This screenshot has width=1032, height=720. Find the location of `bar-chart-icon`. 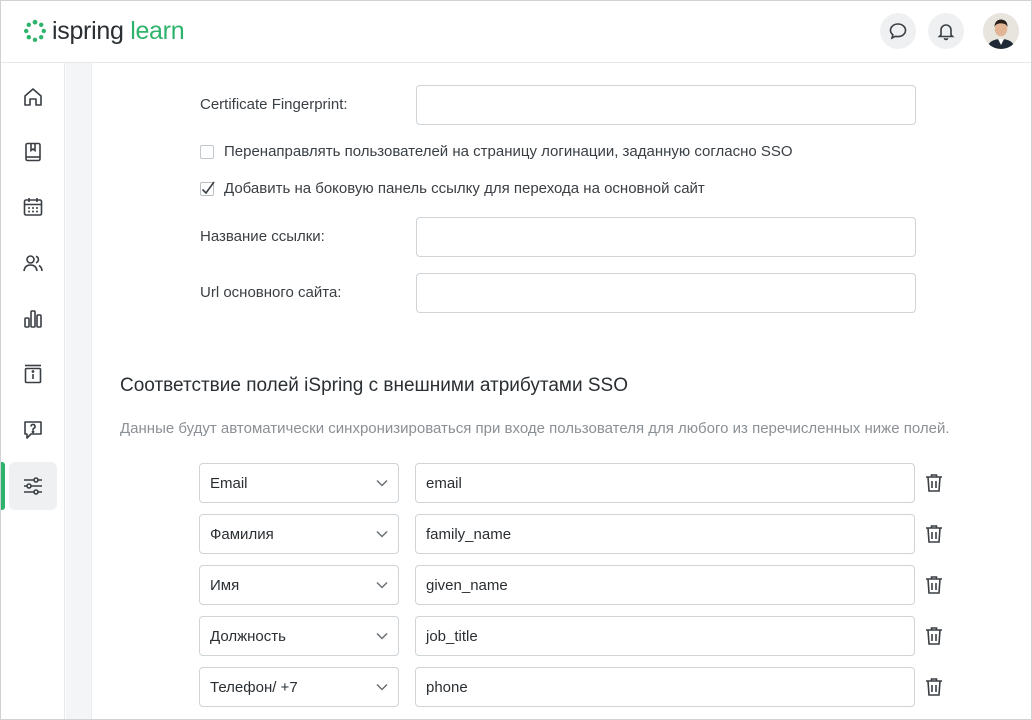

bar-chart-icon is located at coordinates (33, 319).